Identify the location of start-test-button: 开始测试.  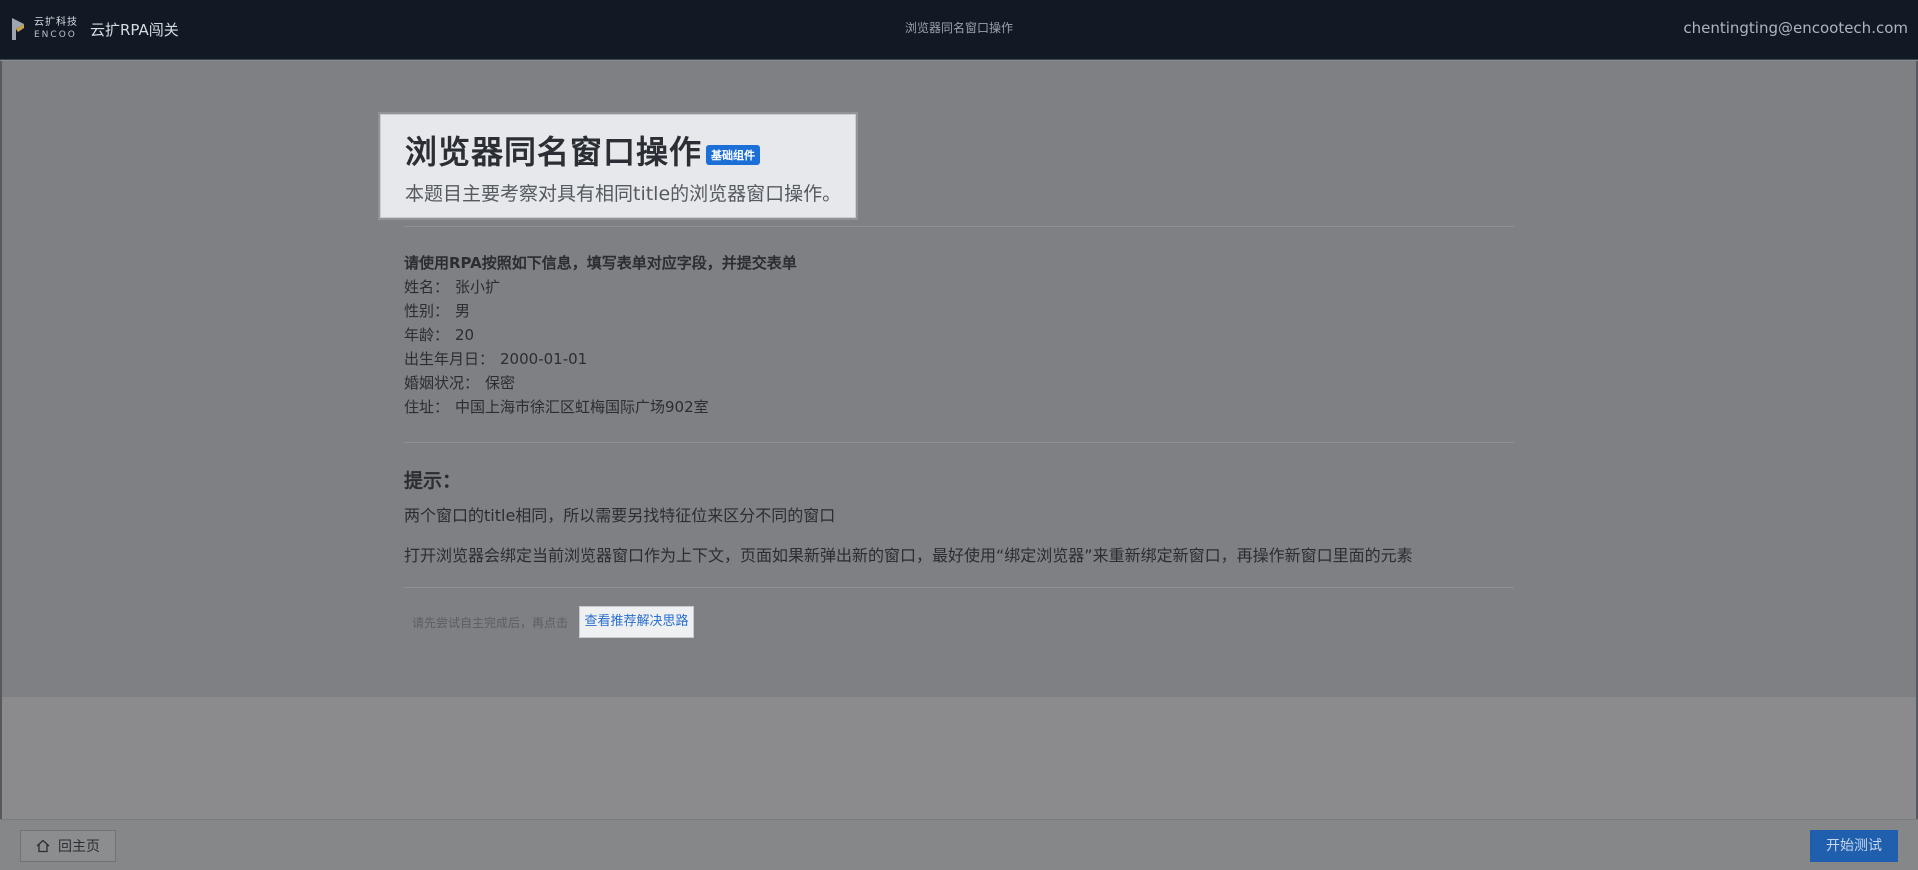
(1854, 846).